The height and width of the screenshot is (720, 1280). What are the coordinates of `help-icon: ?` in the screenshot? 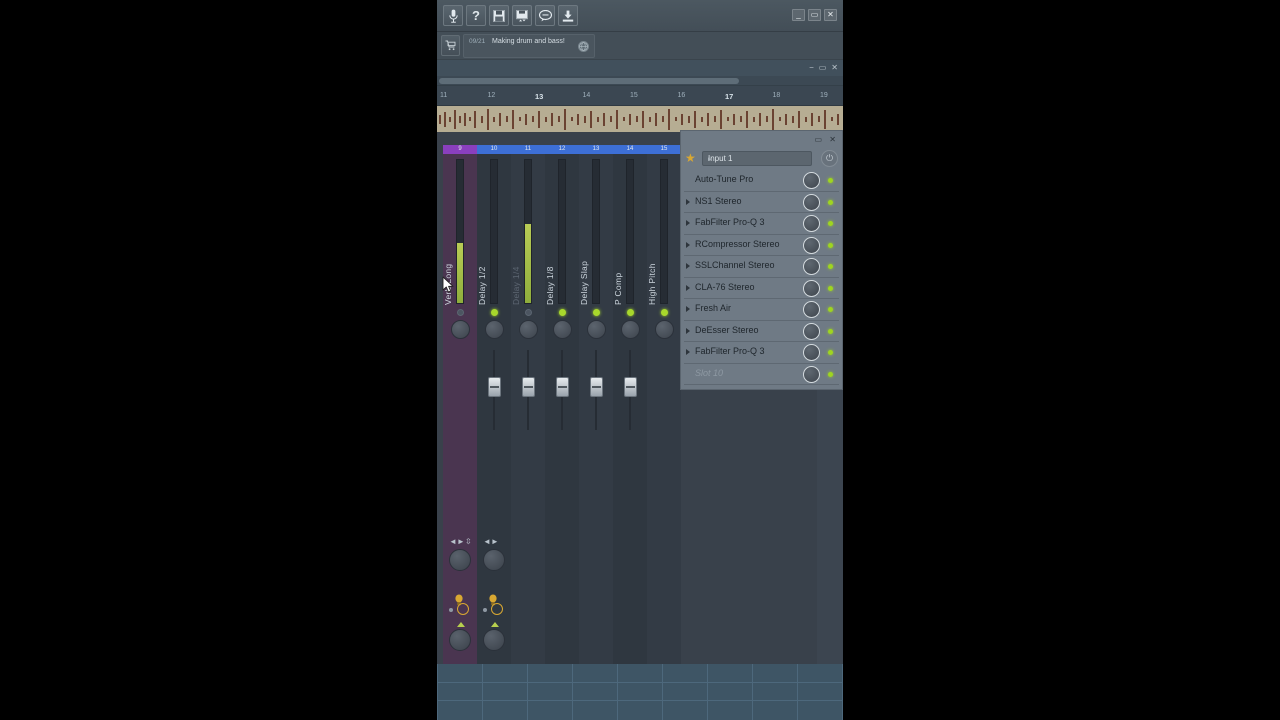 It's located at (476, 15).